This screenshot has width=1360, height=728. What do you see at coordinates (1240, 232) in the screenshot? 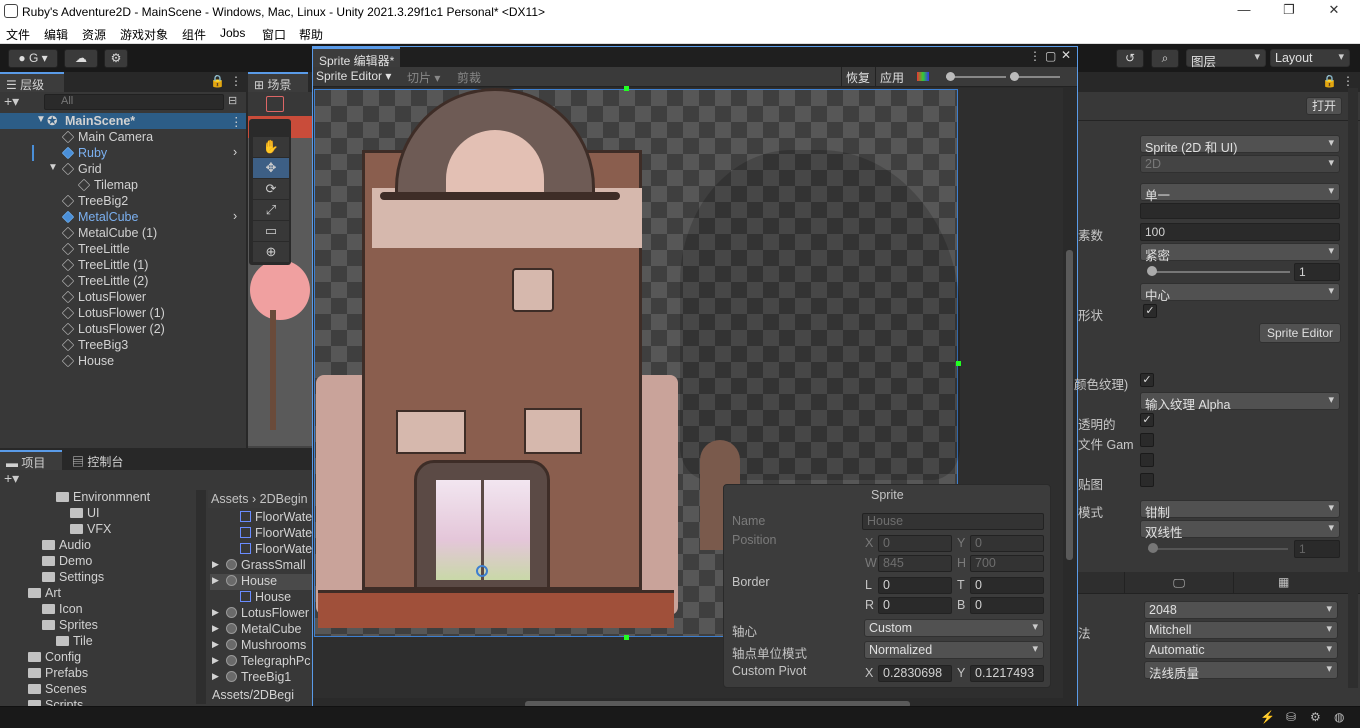
I see `ppu-field: 100` at bounding box center [1240, 232].